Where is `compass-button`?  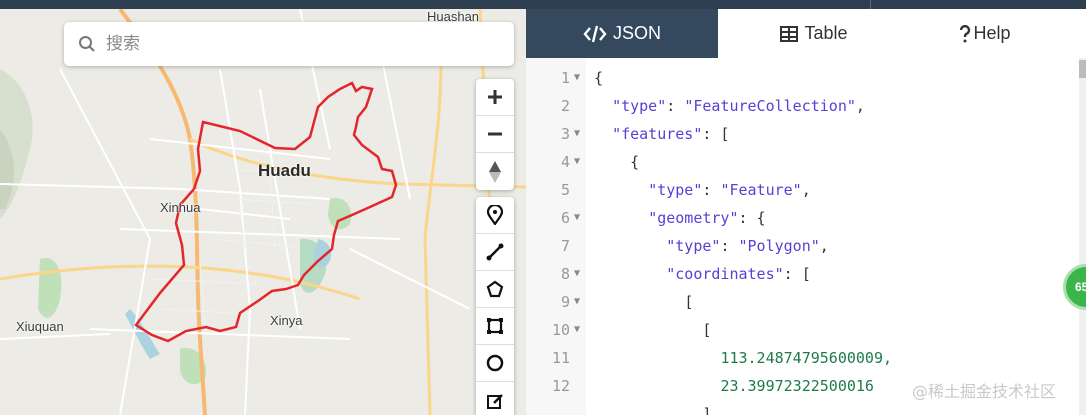
compass-button is located at coordinates (495, 171).